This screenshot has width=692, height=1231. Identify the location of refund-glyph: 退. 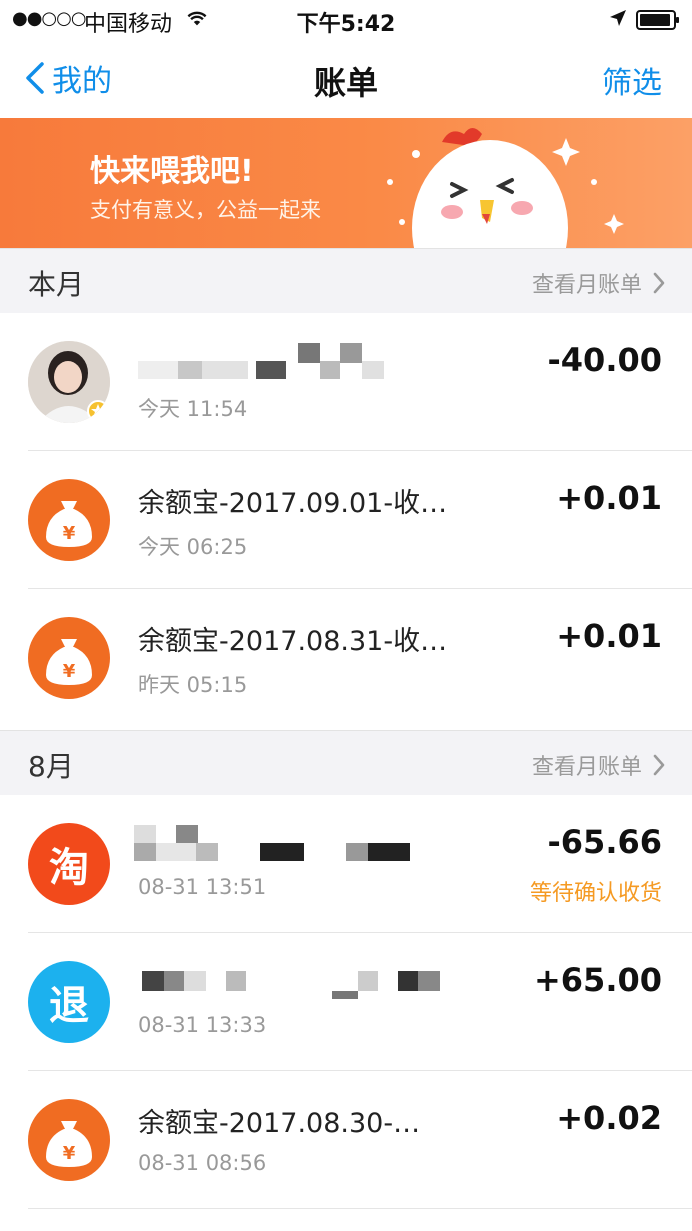
(69, 1006).